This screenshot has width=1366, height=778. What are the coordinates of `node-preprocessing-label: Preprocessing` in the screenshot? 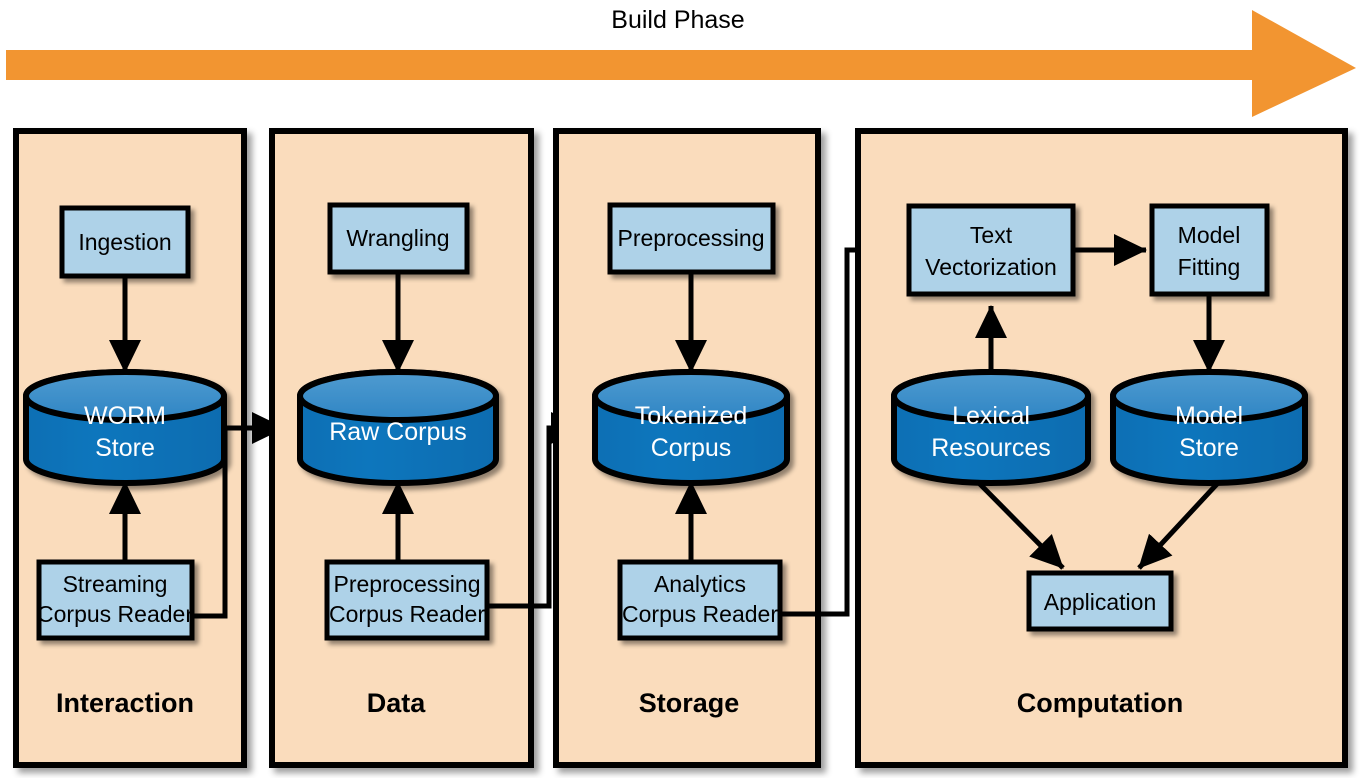 It's located at (690, 238).